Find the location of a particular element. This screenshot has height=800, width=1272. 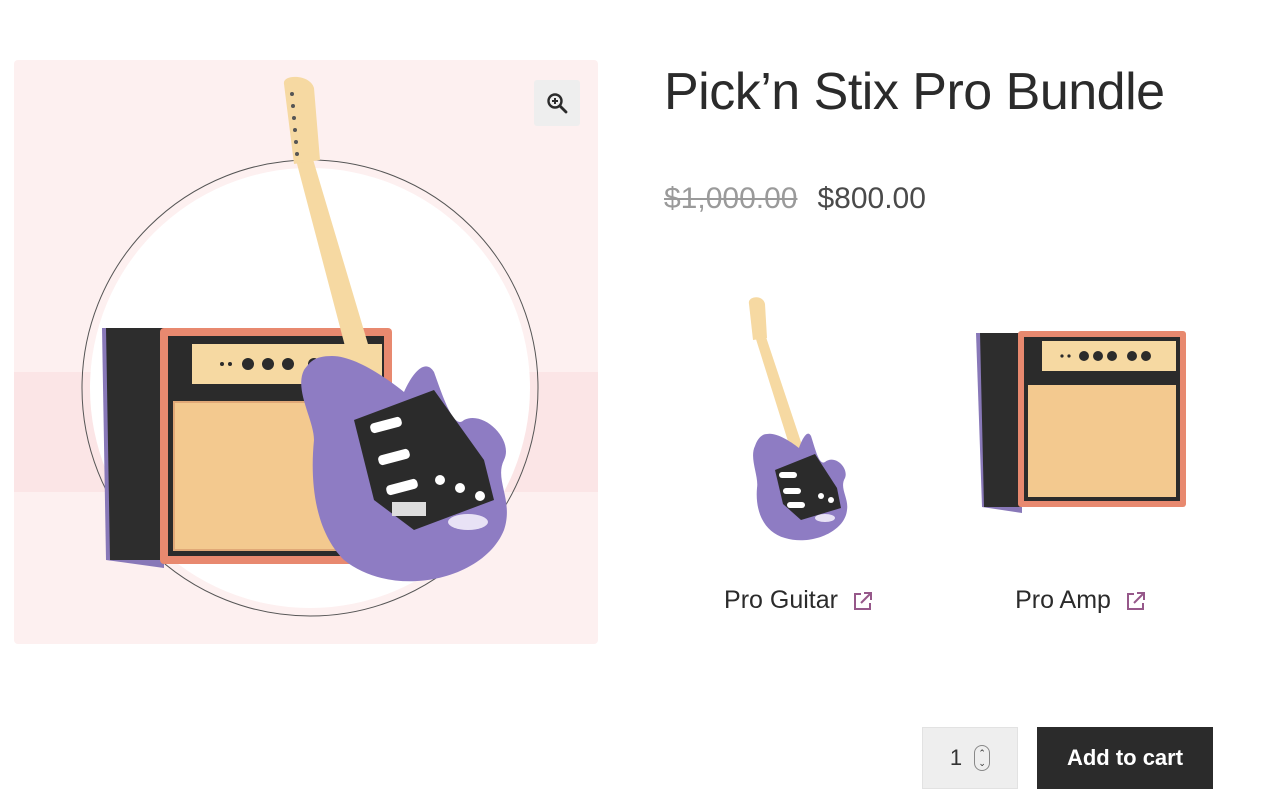

quantity-stepper: ⌃ ⌄ is located at coordinates (982, 758).